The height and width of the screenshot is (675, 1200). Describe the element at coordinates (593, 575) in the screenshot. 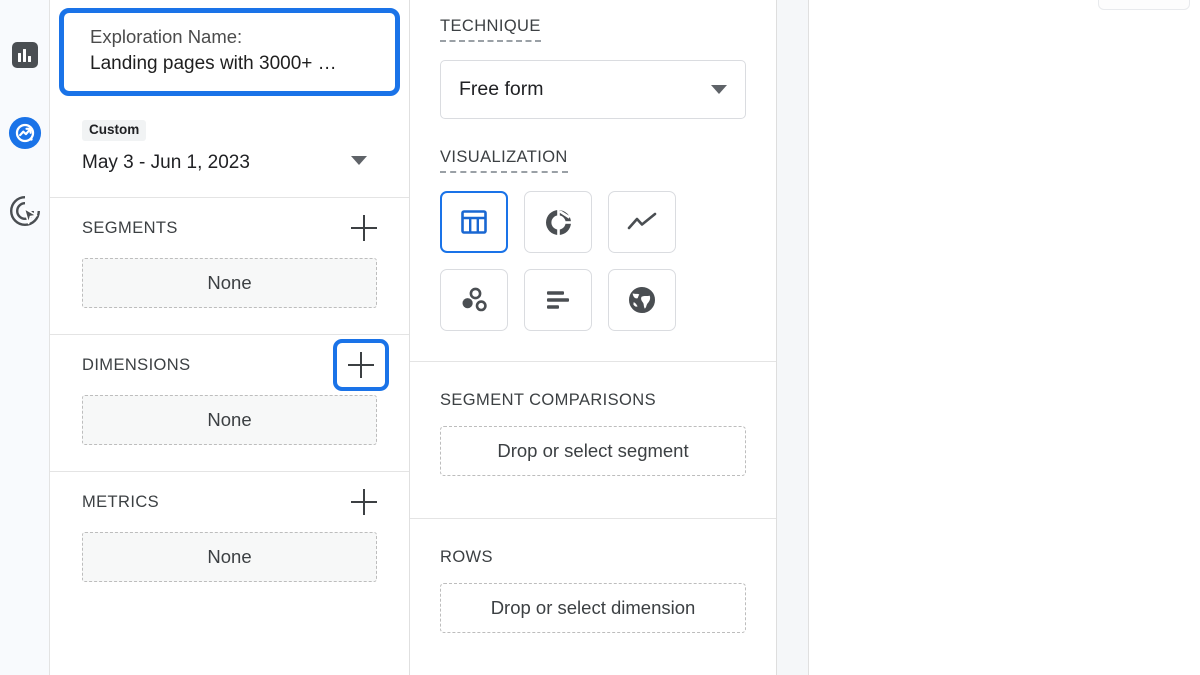

I see `rows-block: ROWS Drop or select dimension` at that location.